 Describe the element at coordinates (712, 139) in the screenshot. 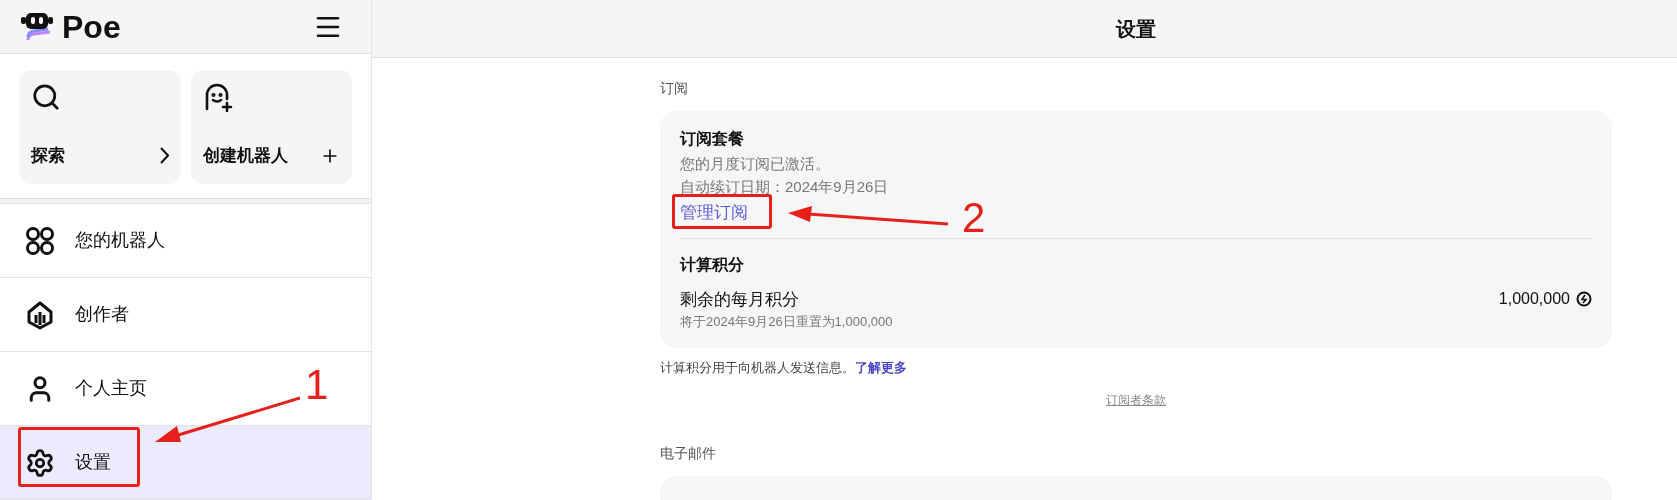

I see `plan-title: 订阅套餐` at that location.